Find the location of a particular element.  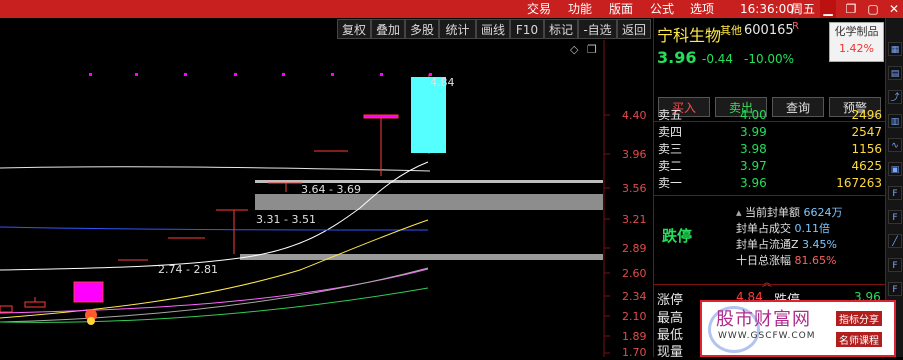

price-change: -0.44 is located at coordinates (718, 59).